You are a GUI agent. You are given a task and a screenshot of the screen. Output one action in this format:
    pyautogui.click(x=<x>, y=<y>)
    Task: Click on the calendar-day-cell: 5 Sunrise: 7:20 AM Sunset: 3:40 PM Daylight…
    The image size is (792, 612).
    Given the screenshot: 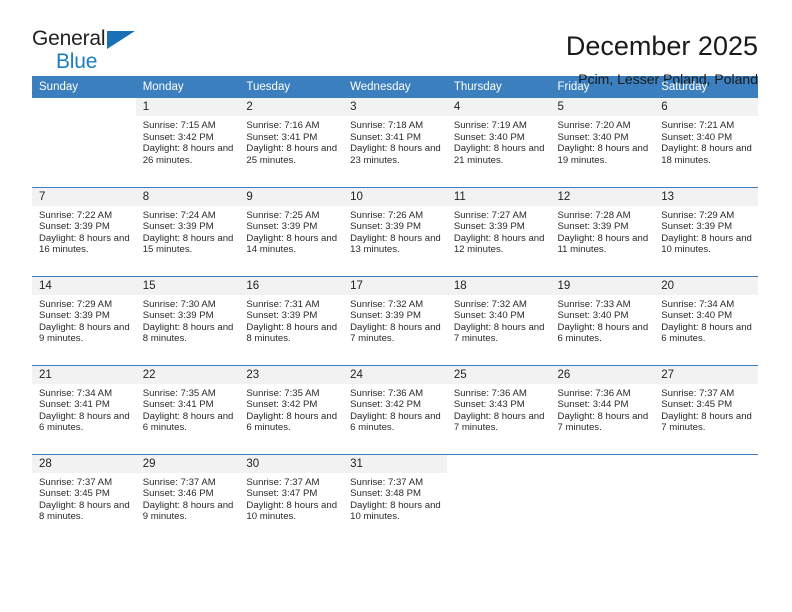 What is the action you would take?
    pyautogui.click(x=602, y=142)
    